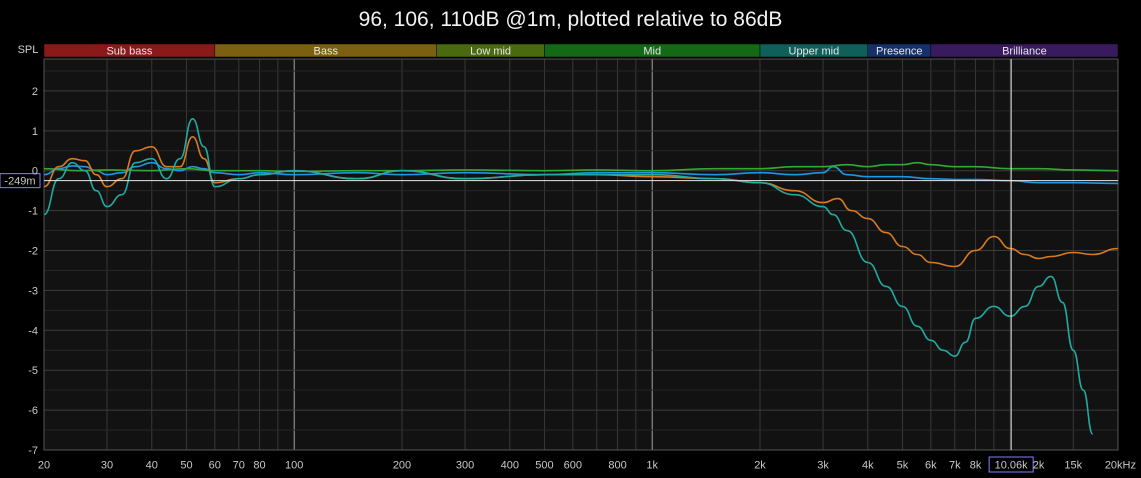 The width and height of the screenshot is (1141, 478). What do you see at coordinates (33, 411) in the screenshot?
I see `y-tick-label: -6` at bounding box center [33, 411].